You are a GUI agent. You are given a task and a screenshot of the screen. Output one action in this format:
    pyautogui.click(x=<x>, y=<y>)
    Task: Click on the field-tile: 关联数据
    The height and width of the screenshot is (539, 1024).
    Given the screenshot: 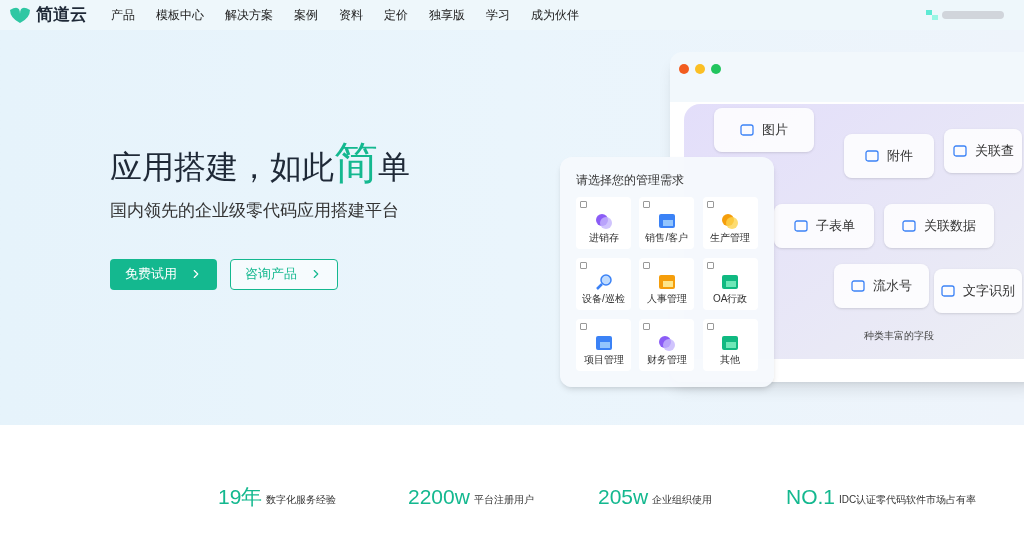 What is the action you would take?
    pyautogui.click(x=939, y=226)
    